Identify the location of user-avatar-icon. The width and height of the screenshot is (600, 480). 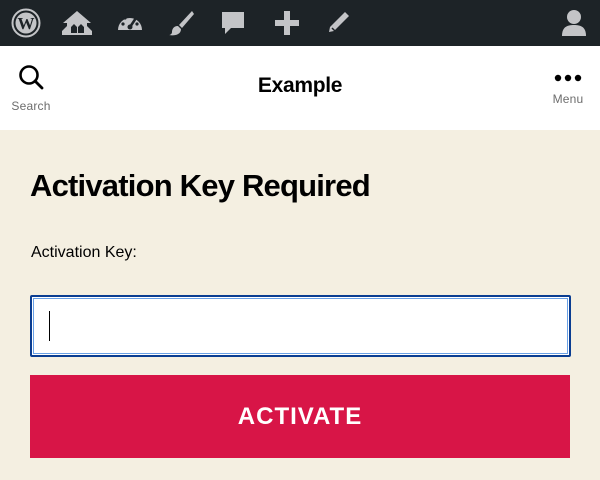
(574, 23).